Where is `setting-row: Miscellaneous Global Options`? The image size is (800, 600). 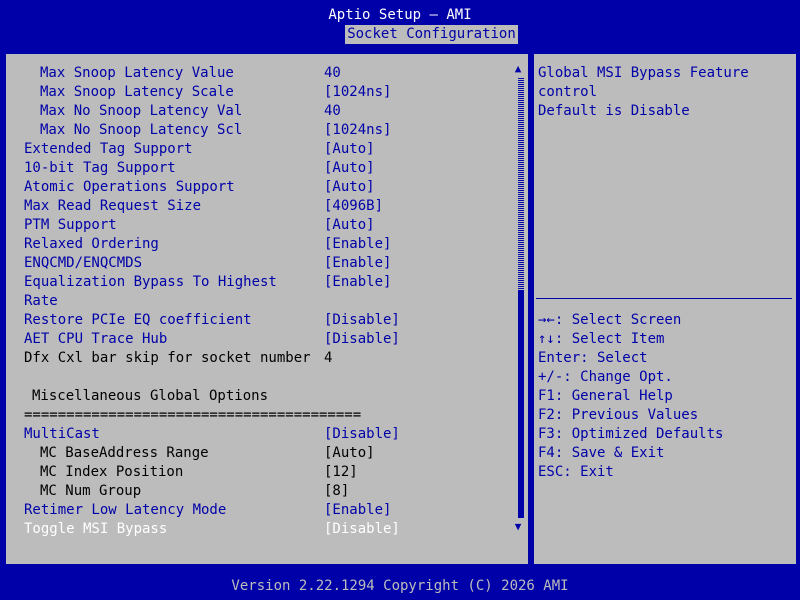
setting-row: Miscellaneous Global Options is located at coordinates (256, 396).